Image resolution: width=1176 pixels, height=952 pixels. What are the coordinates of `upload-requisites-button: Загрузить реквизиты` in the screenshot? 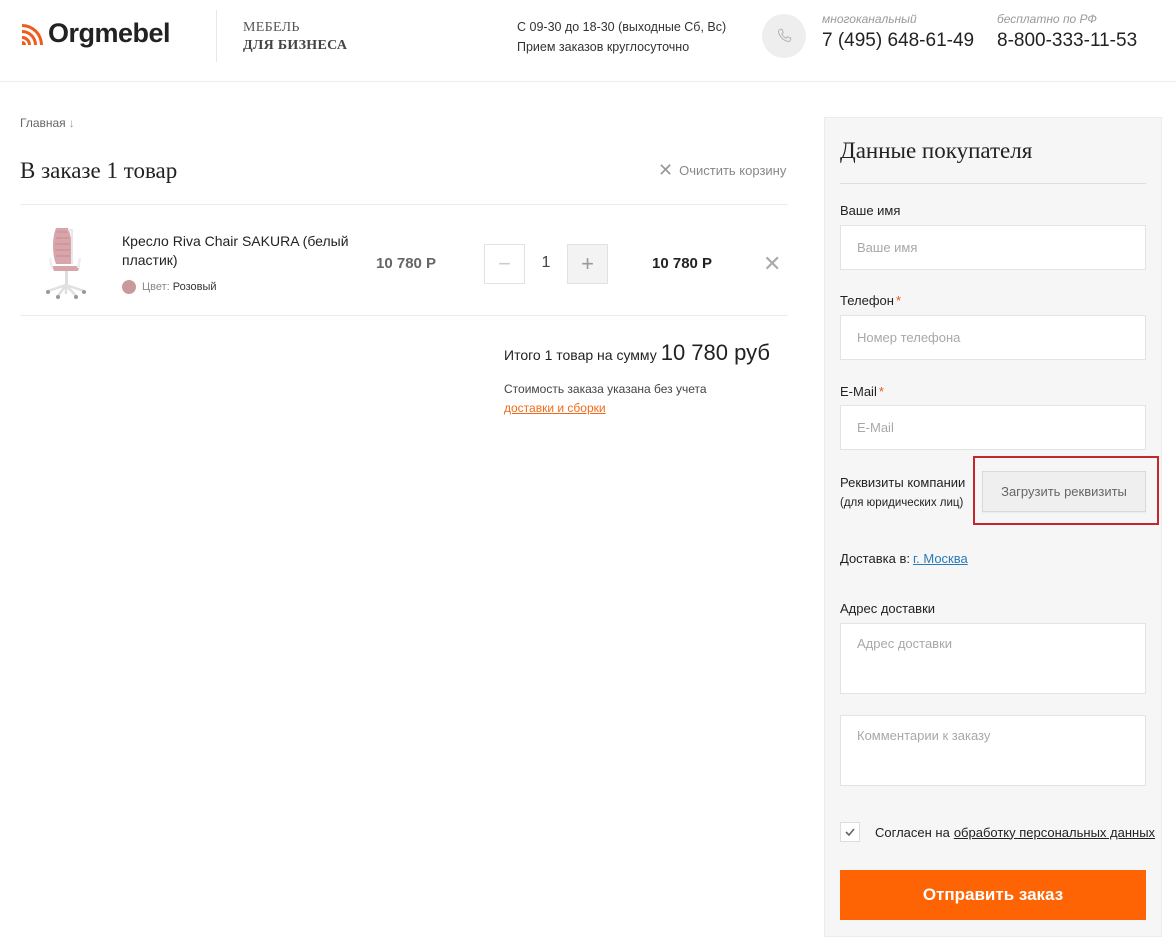 It's located at (1064, 491).